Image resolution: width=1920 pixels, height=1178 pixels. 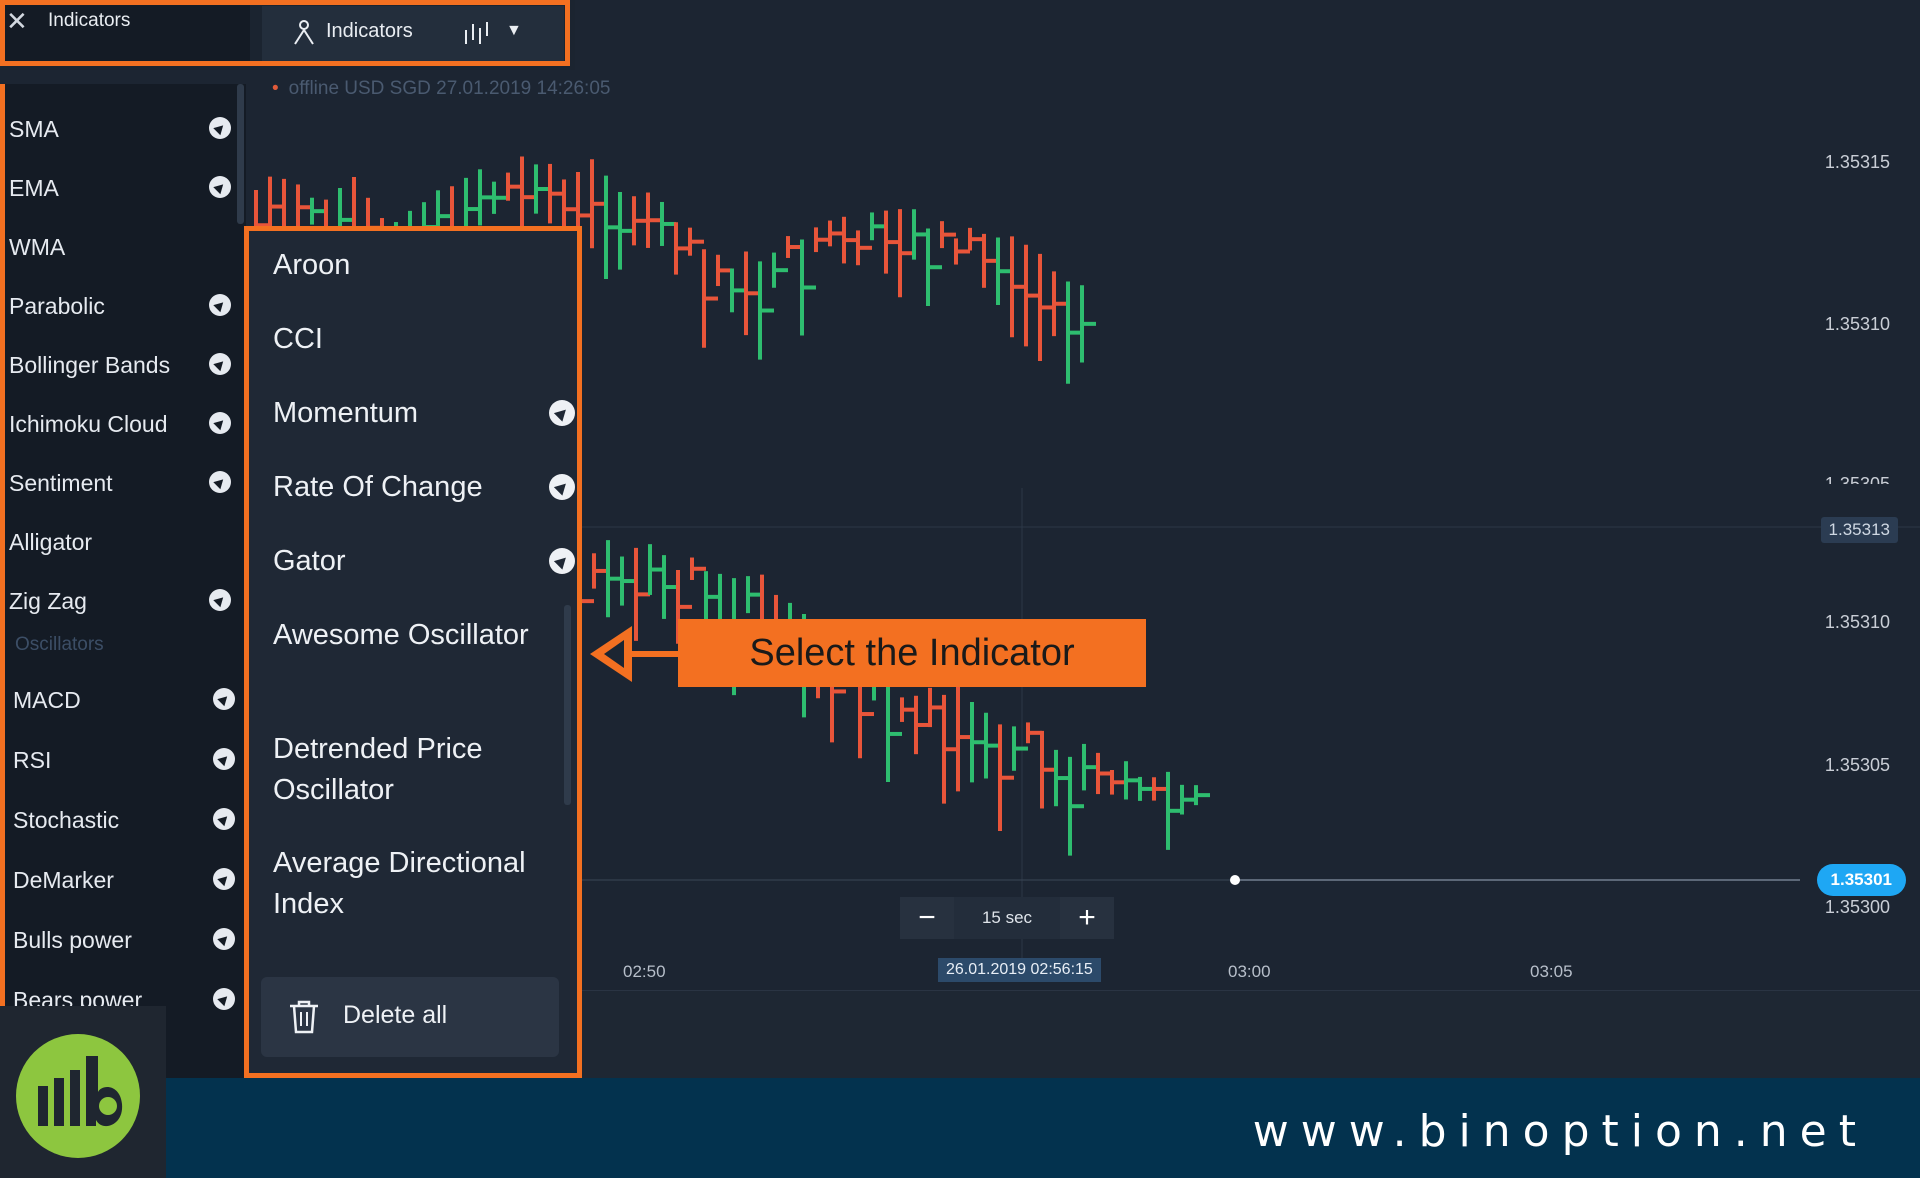 I want to click on highlight-top-frame, so click(x=285, y=33).